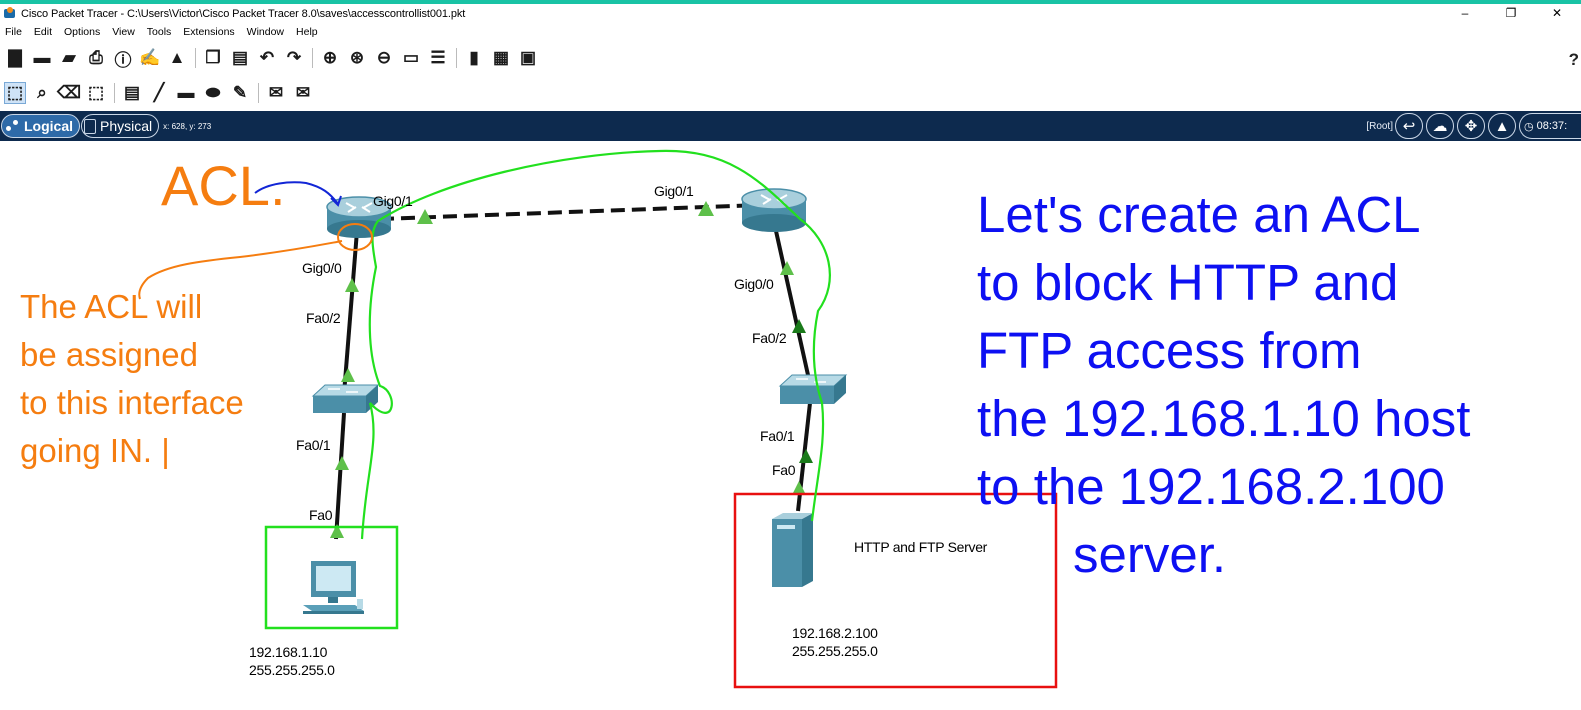 The width and height of the screenshot is (1581, 710). Describe the element at coordinates (294, 58) in the screenshot. I see `redo-icon: ↷` at that location.